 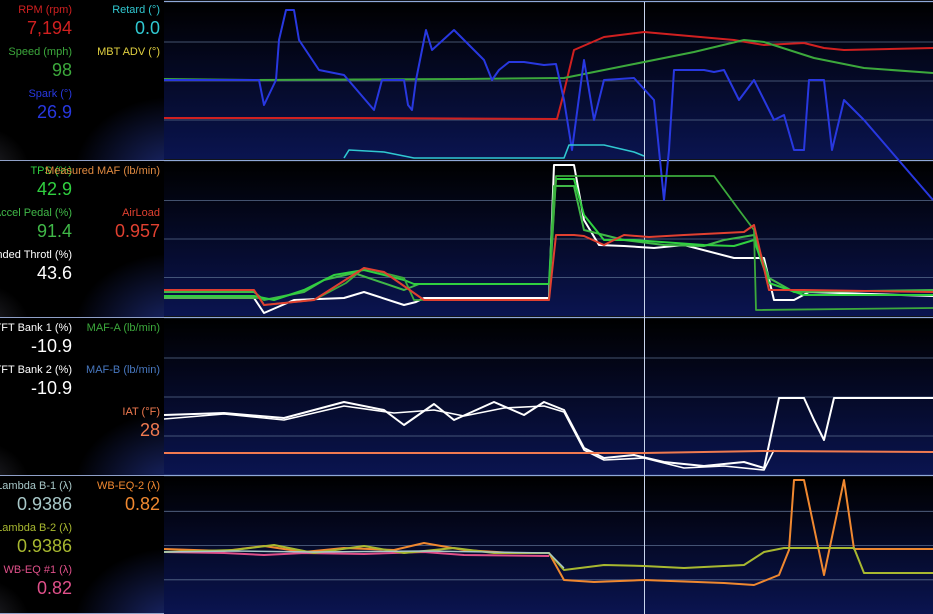 I want to click on channel-label: Speed (mph), so click(x=40, y=52).